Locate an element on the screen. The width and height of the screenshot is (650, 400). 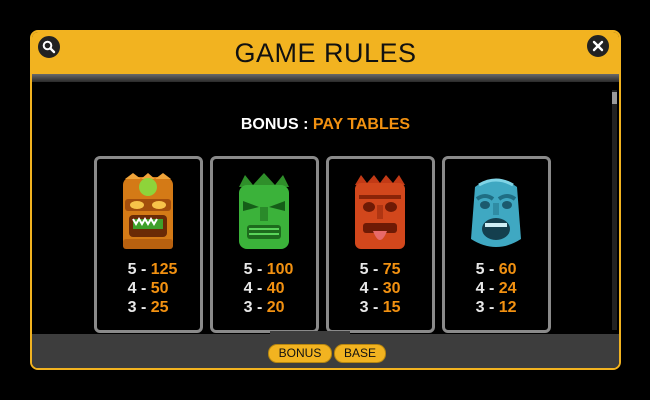
paytable-card-orange: 5 - 125 4 - 50 3 - 25 is located at coordinates (148, 244).